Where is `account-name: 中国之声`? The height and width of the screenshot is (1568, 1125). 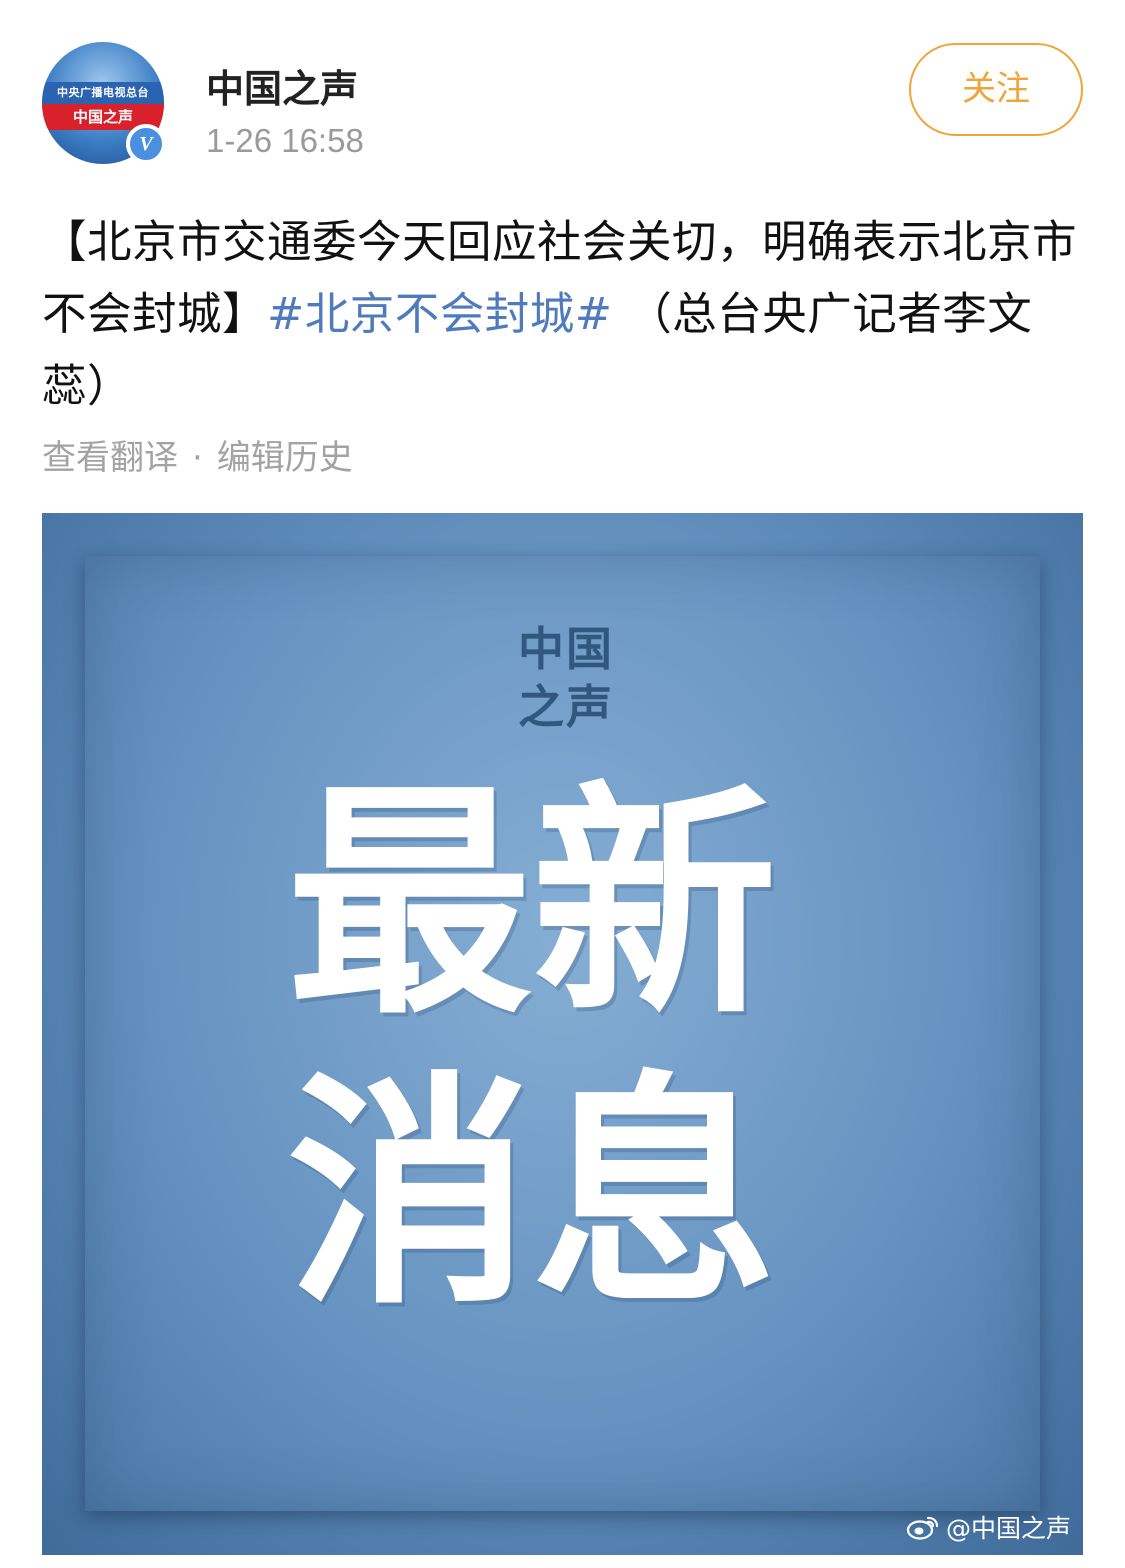 account-name: 中国之声 is located at coordinates (282, 85).